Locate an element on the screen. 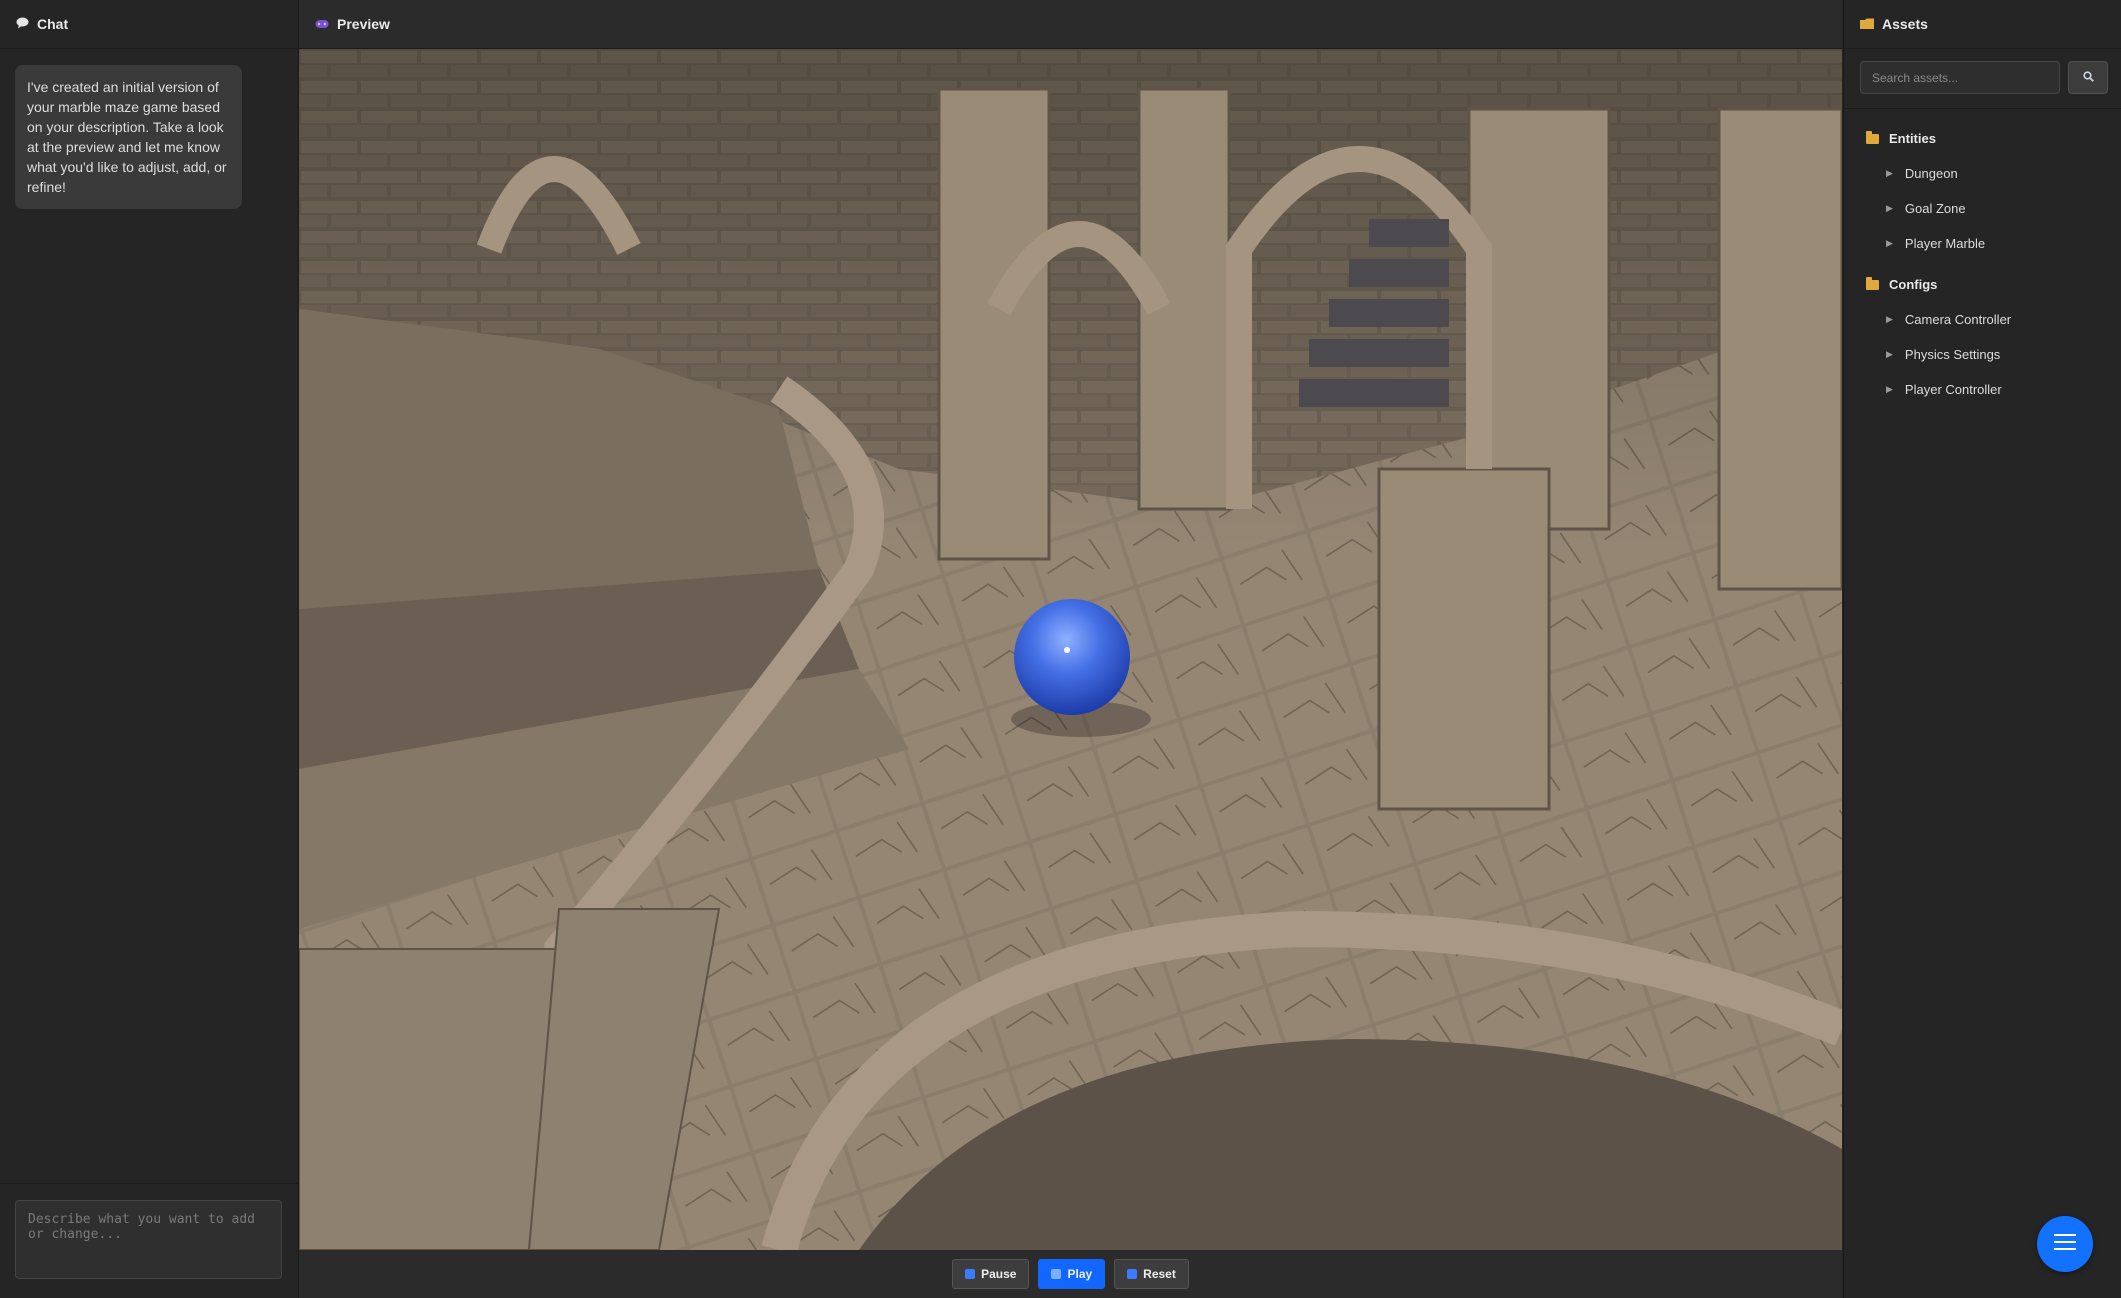 The width and height of the screenshot is (2121, 1298). magnifier-icon is located at coordinates (2088, 78).